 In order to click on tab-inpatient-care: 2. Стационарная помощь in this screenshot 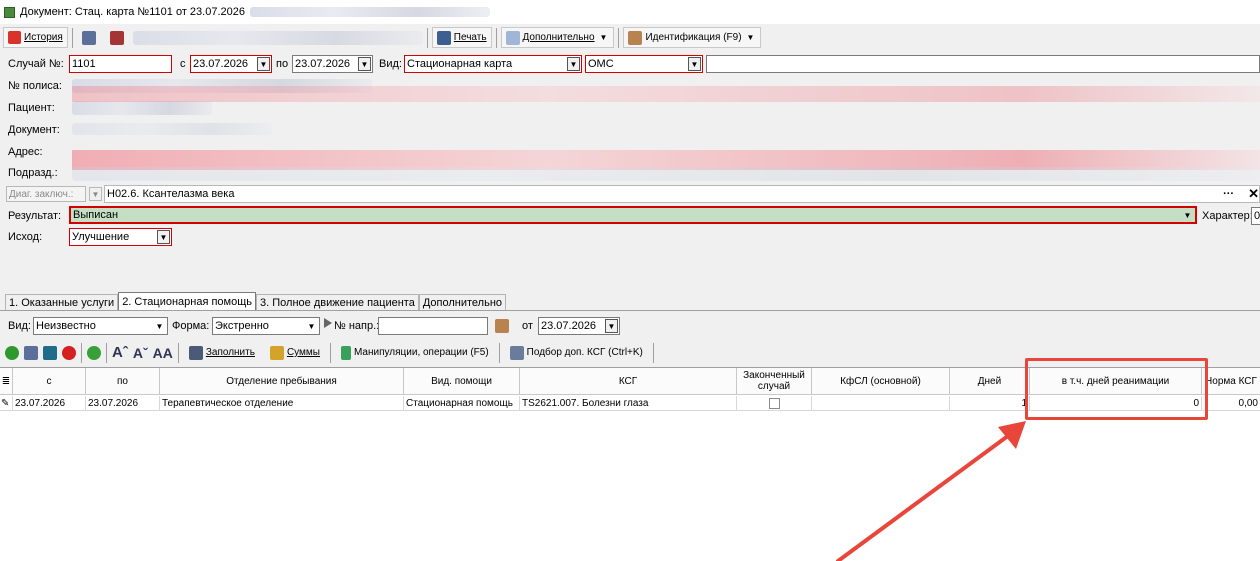, I will do `click(187, 301)`.